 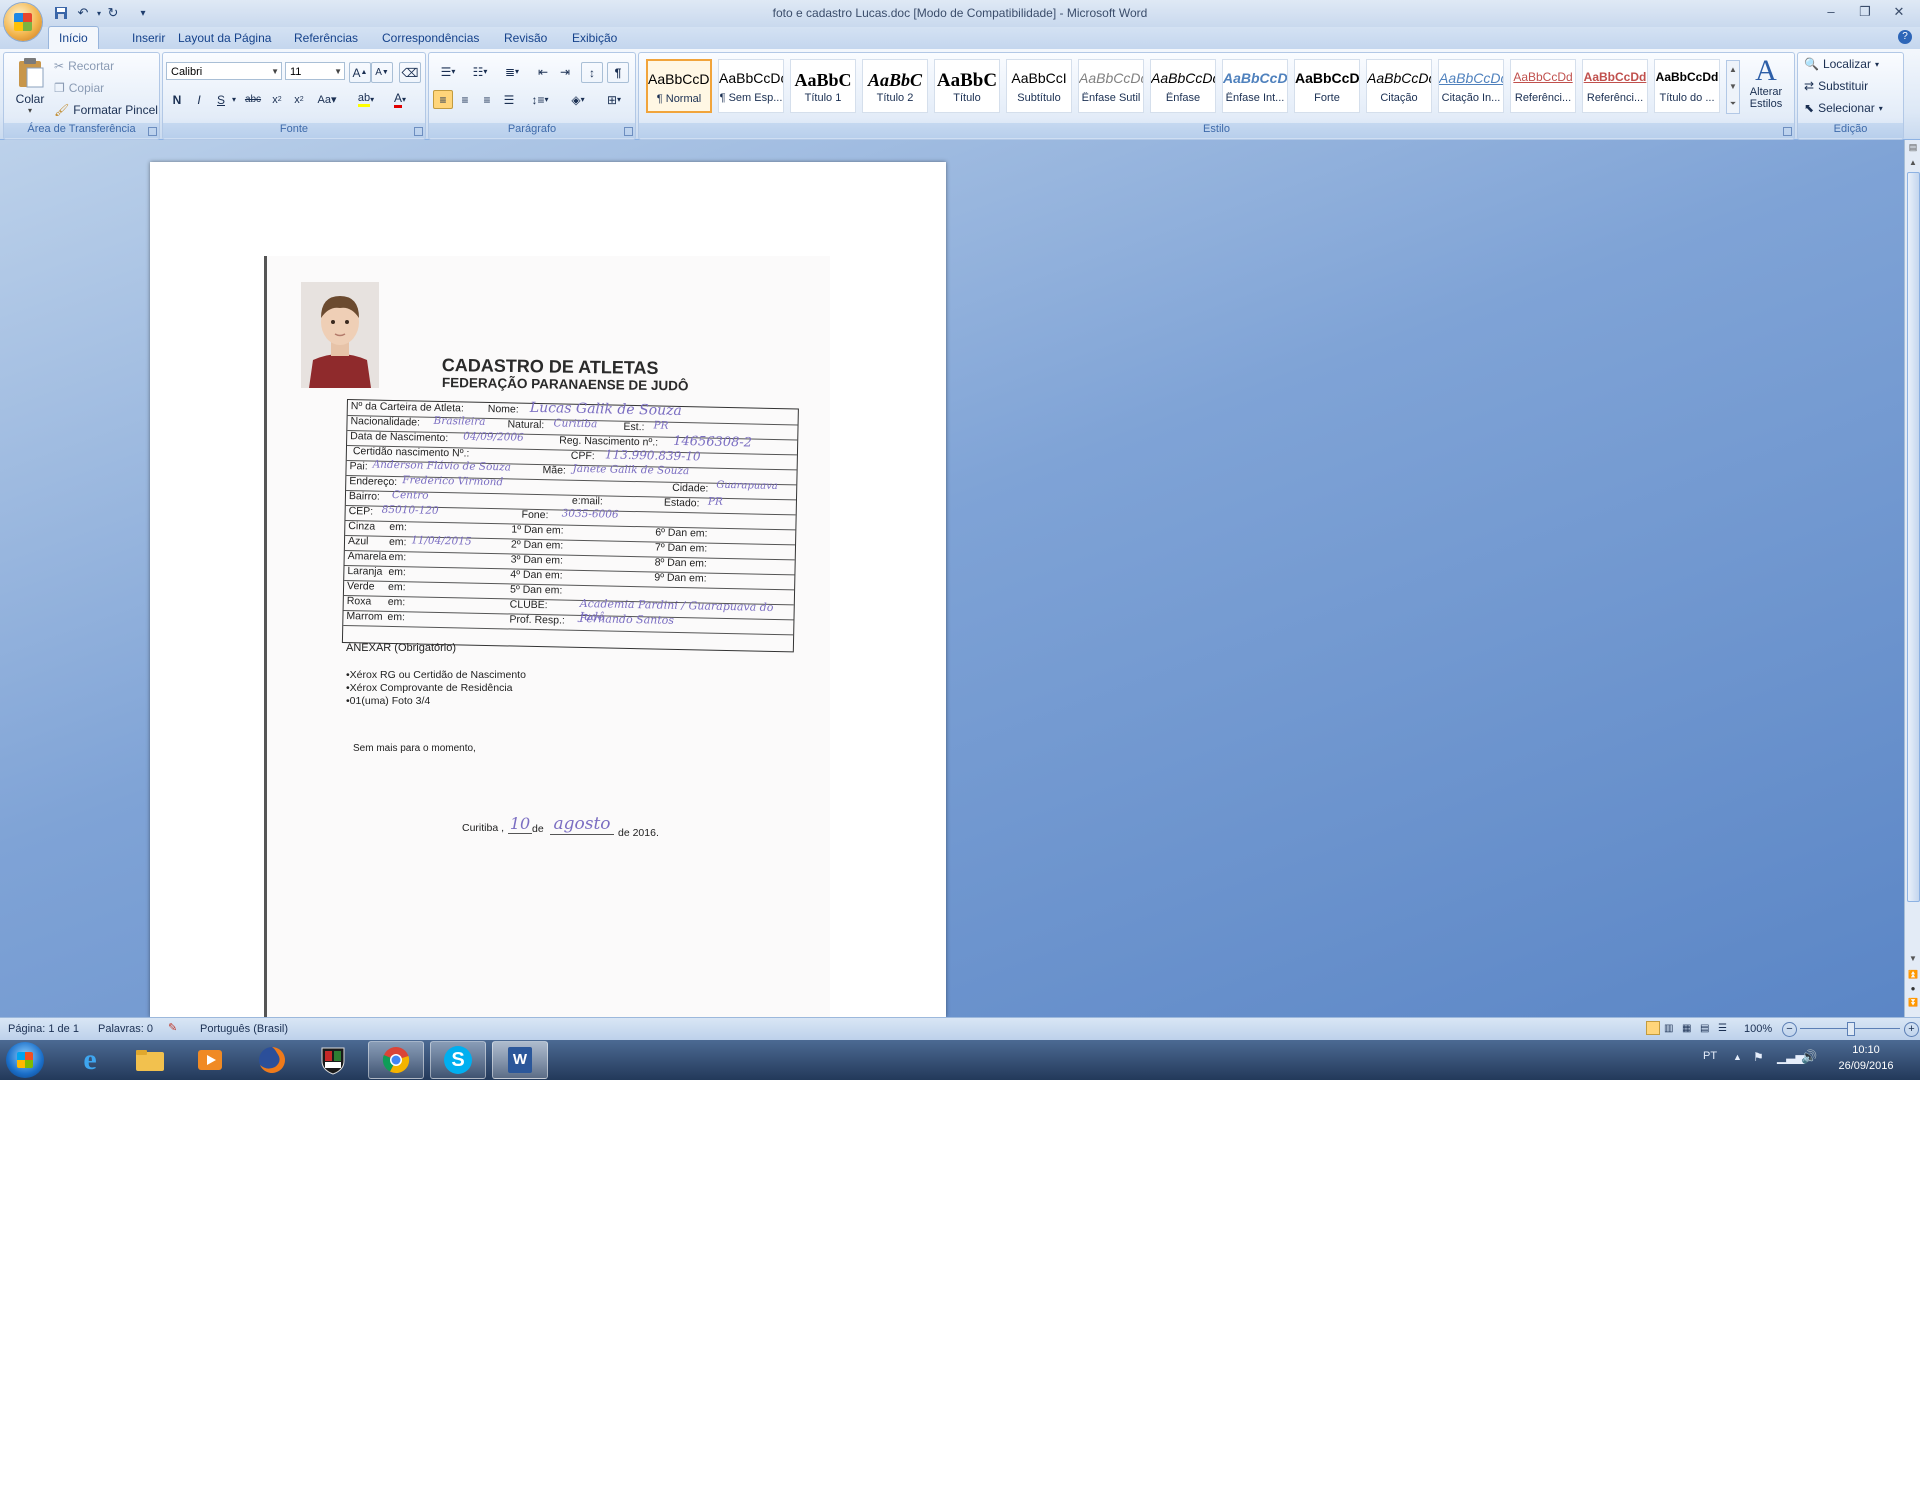 What do you see at coordinates (277, 99) in the screenshot?
I see `subscript-button: x2` at bounding box center [277, 99].